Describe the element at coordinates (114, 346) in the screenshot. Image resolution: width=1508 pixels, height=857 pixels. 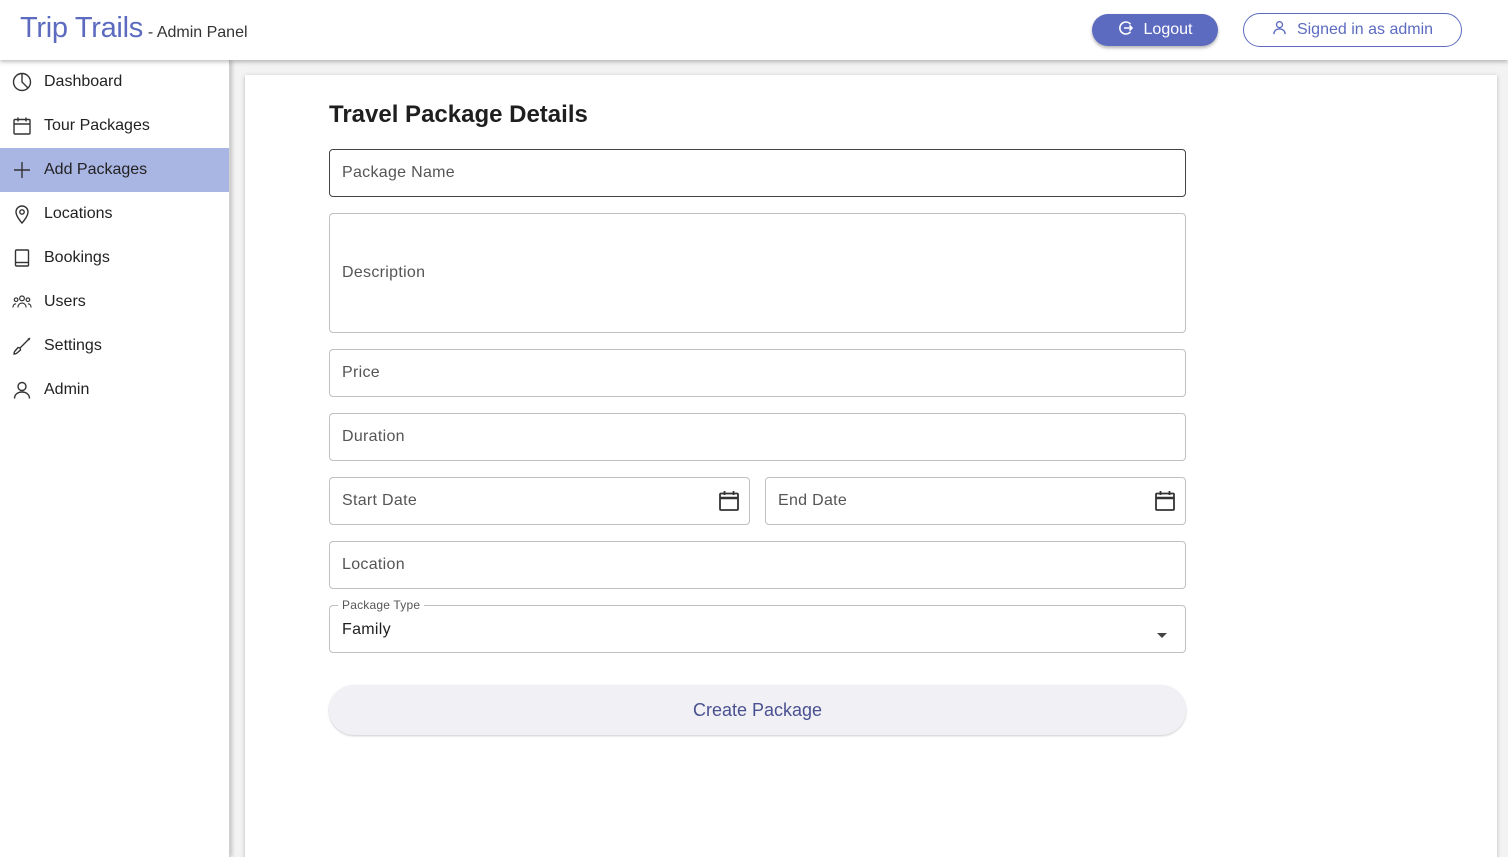
I see `sidebar-item-settings: Settings` at that location.